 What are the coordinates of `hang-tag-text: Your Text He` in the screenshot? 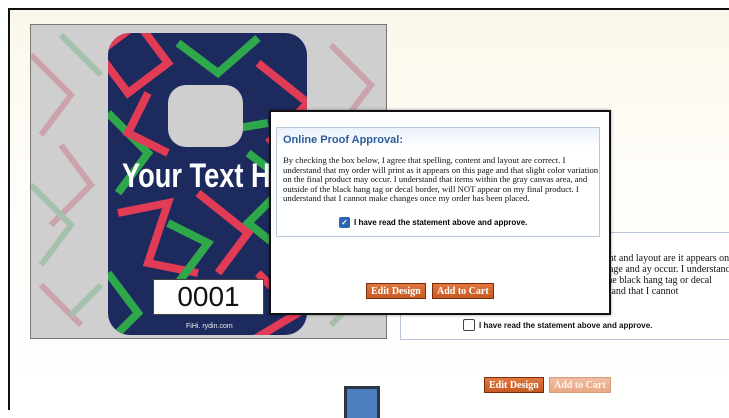 It's located at (204, 176).